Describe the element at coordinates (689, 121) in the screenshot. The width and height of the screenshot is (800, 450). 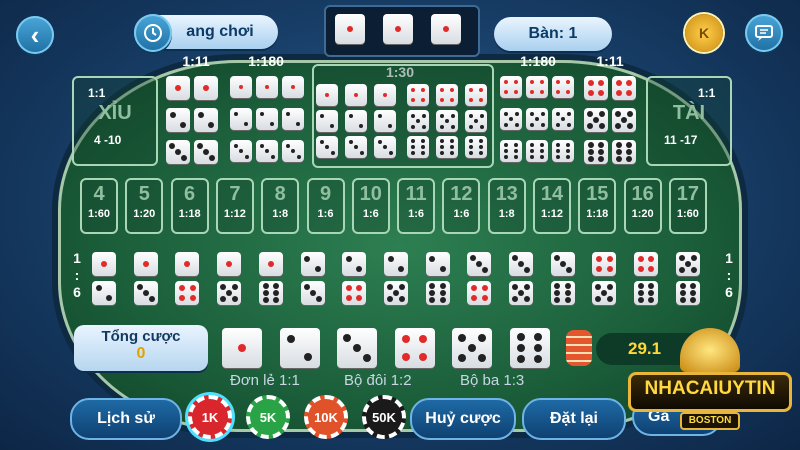
I see `bet-big-tai: 1:1 TÀI 11 -17` at that location.